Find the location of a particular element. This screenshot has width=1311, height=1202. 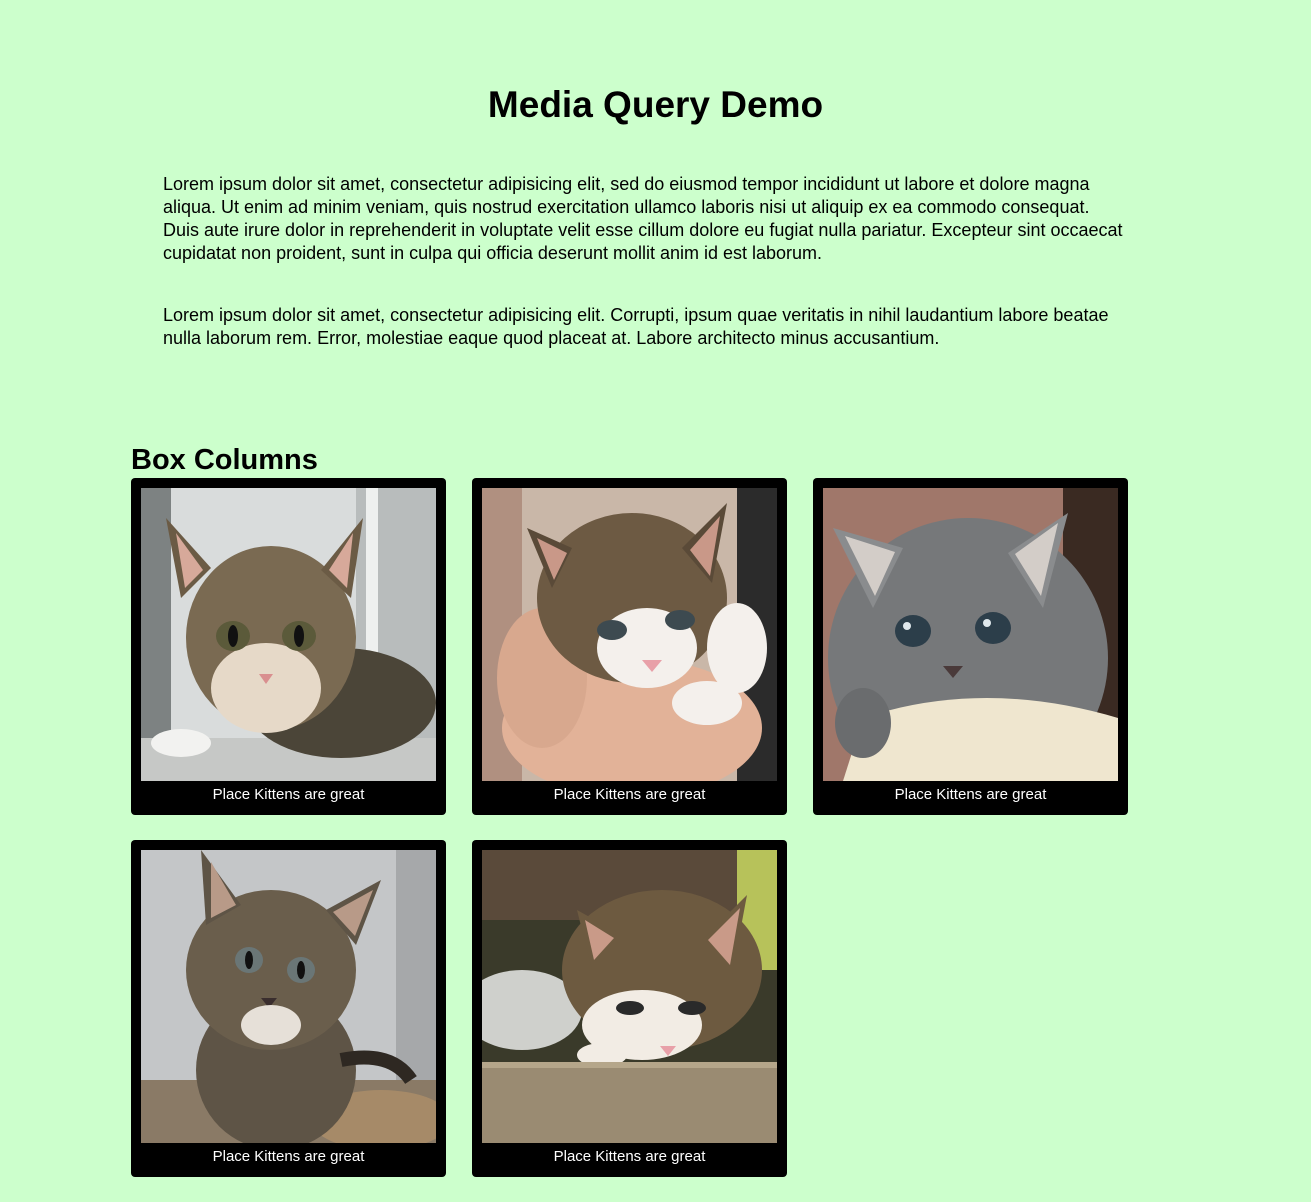

kitten-card-4: Place Kittens are great is located at coordinates (288, 1008).